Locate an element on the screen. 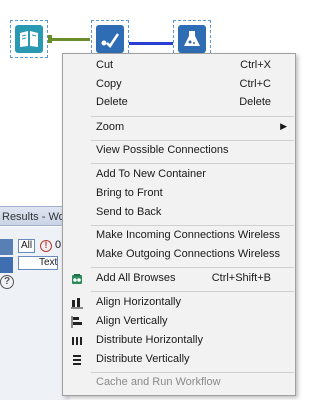  menu-item-send-back: Send to Back is located at coordinates (179, 213).